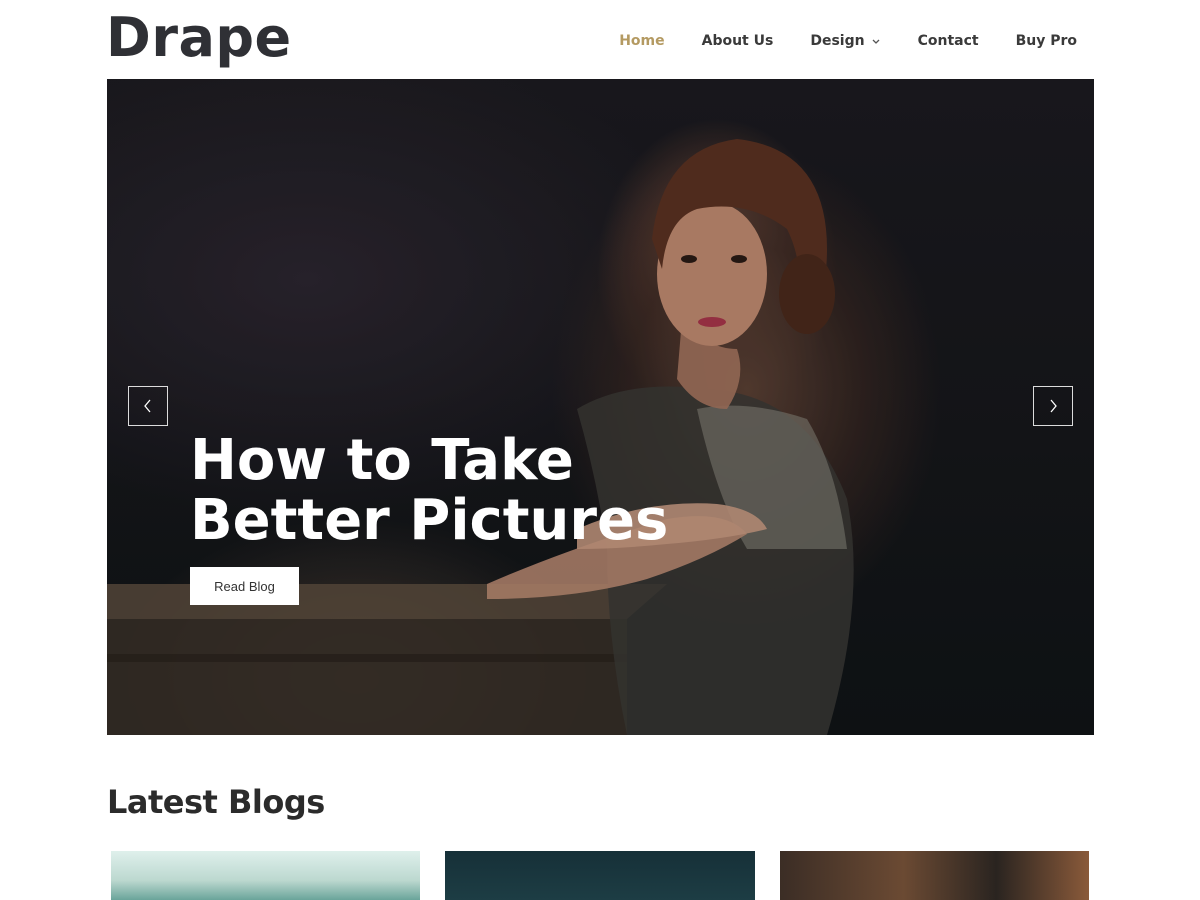 This screenshot has height=900, width=1200. I want to click on chevron-right-icon, so click(1053, 406).